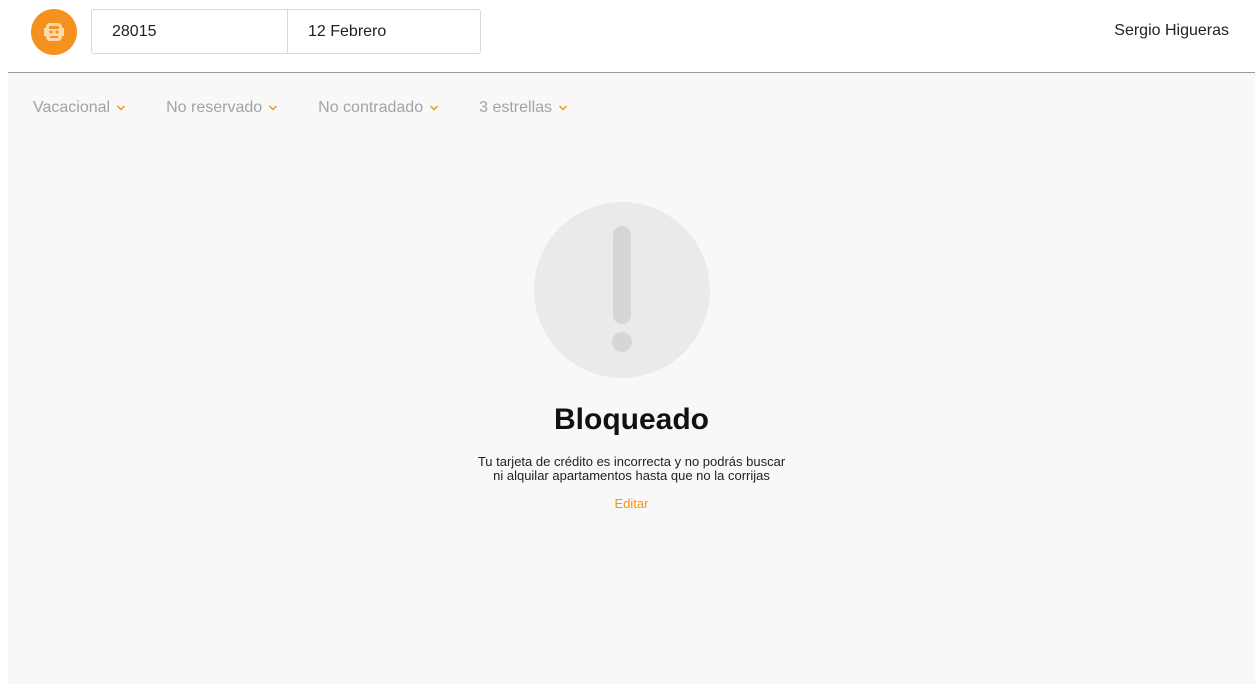 The height and width of the screenshot is (684, 1255). I want to click on brand-logo, so click(54, 32).